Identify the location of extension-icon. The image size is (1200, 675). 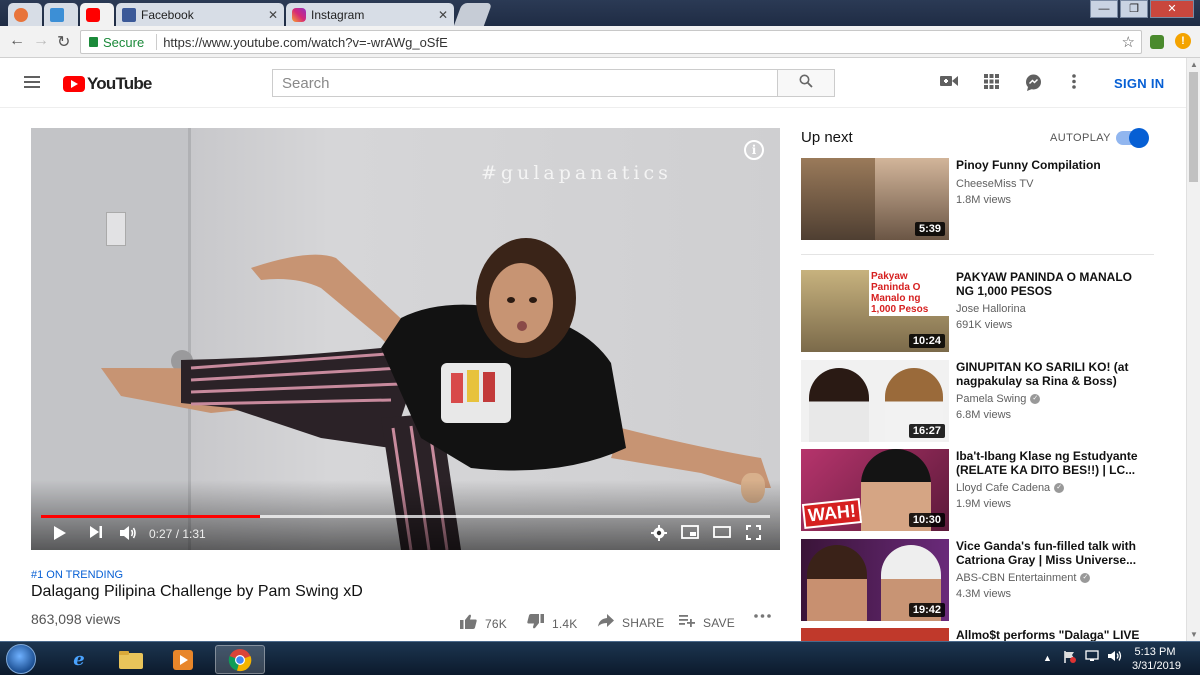
(1157, 42).